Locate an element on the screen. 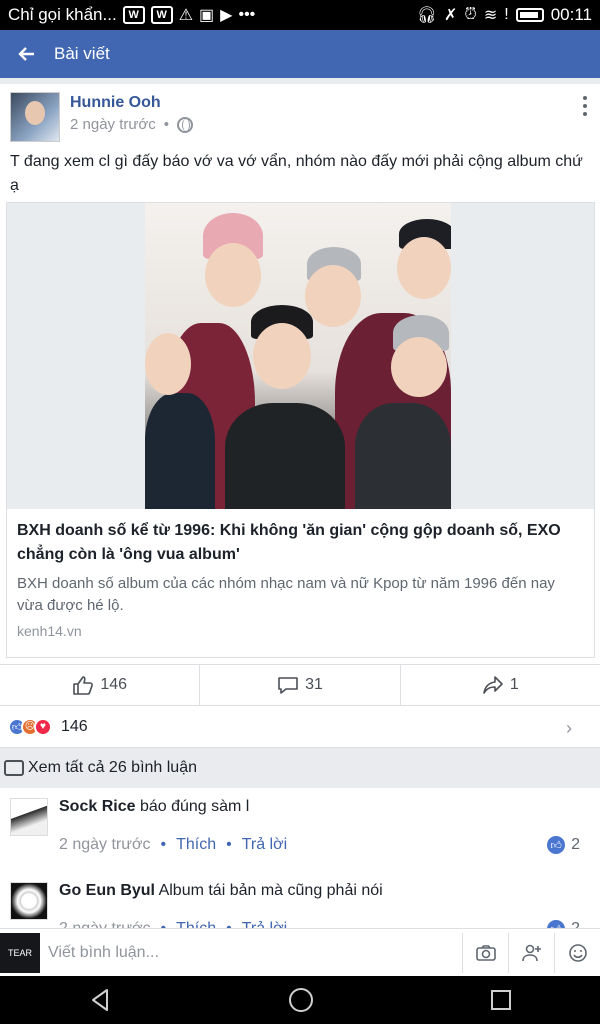 Image resolution: width=600 pixels, height=1024 pixels. nav-recents-icon is located at coordinates (501, 1000).